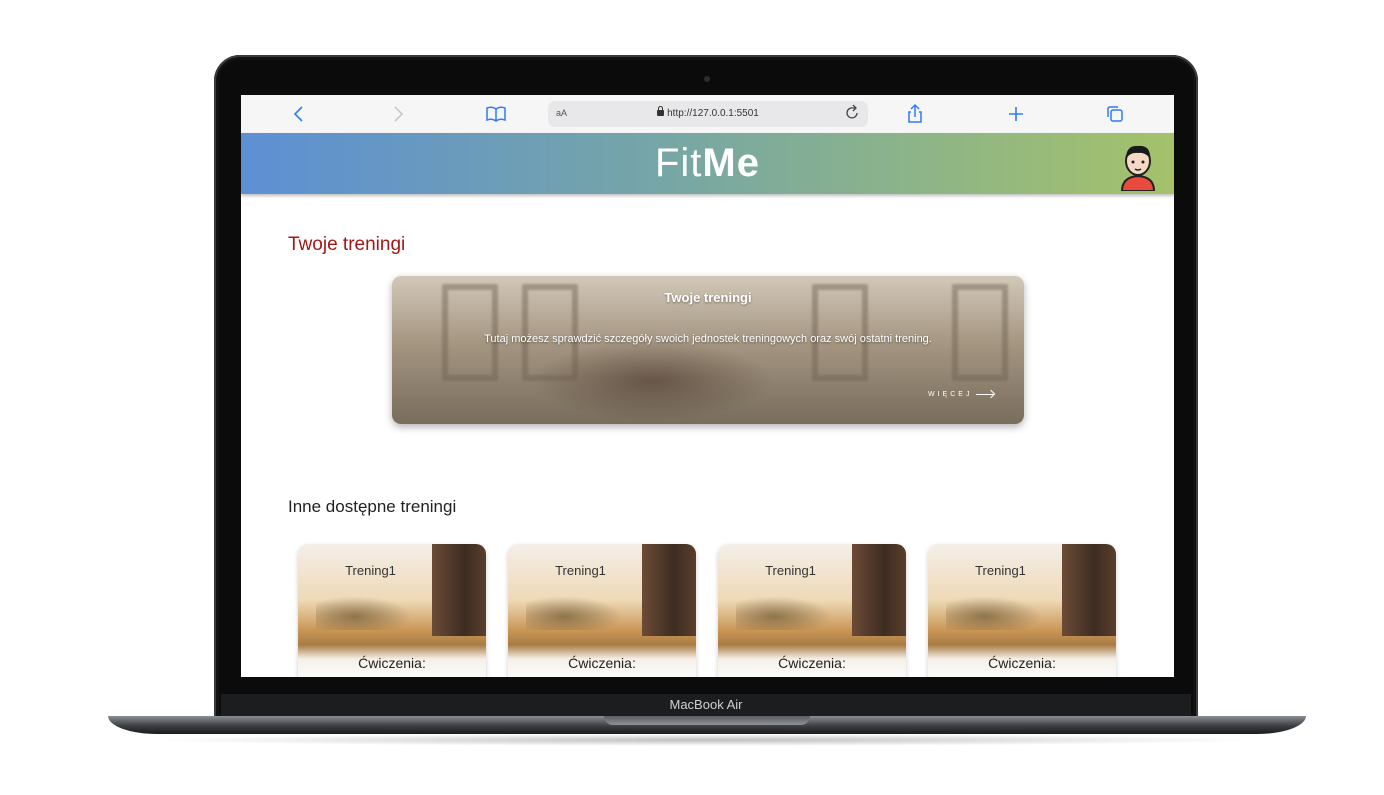 The image size is (1384, 795). I want to click on camera, so click(707, 79).